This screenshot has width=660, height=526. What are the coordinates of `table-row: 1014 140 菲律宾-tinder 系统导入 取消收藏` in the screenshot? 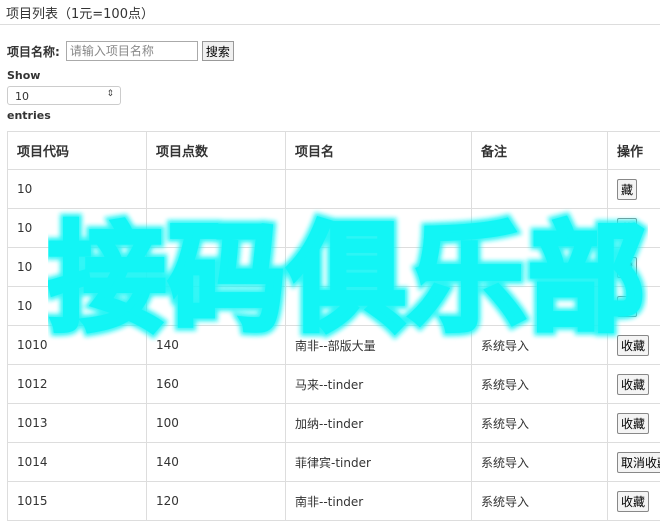 It's located at (333, 462).